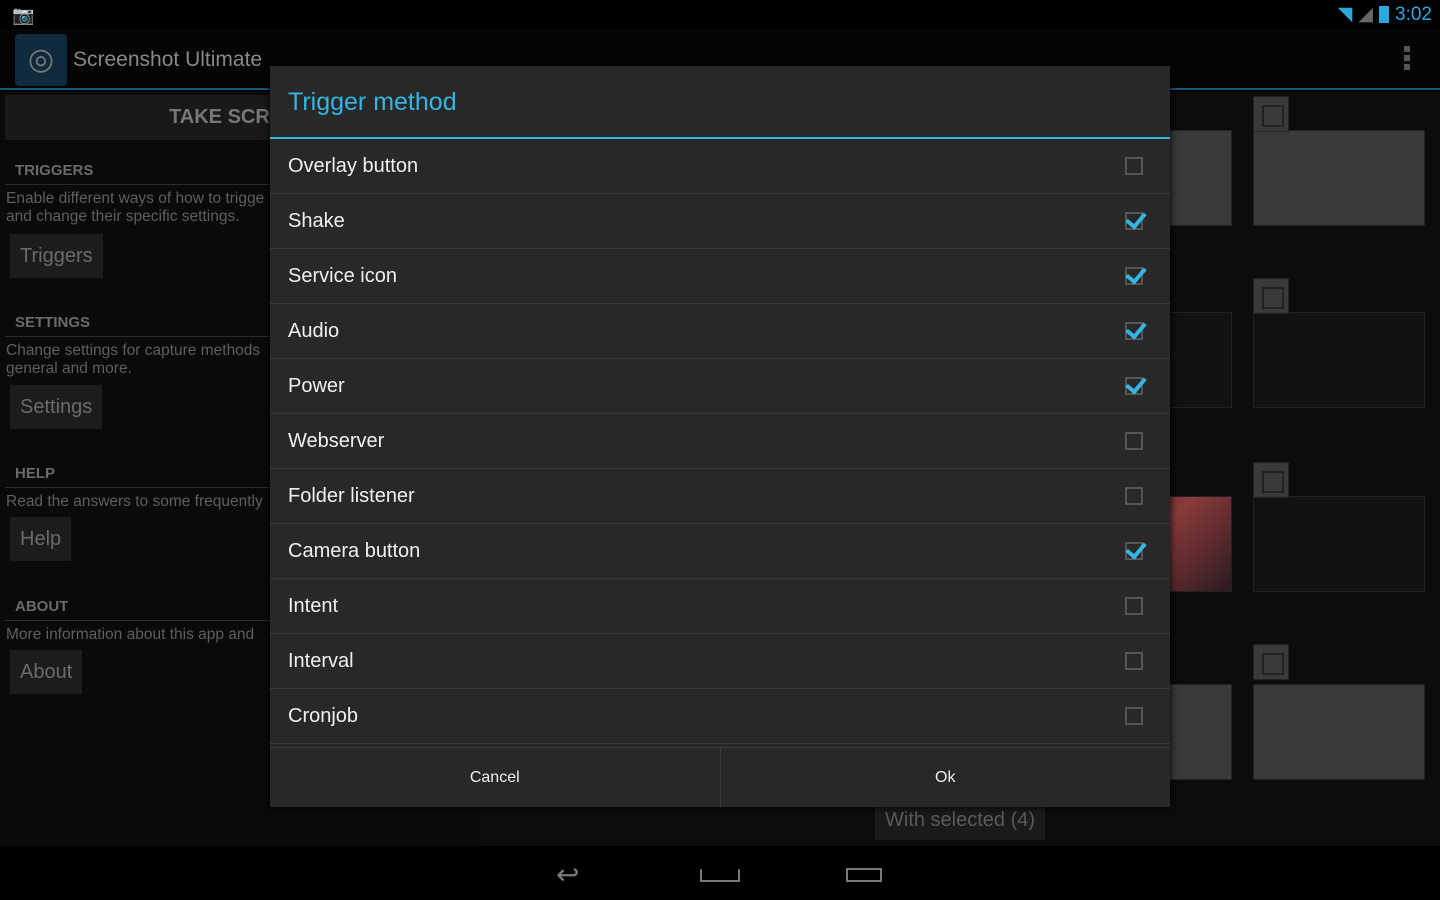 This screenshot has width=1440, height=900. I want to click on section-header: ABOUT, so click(42, 606).